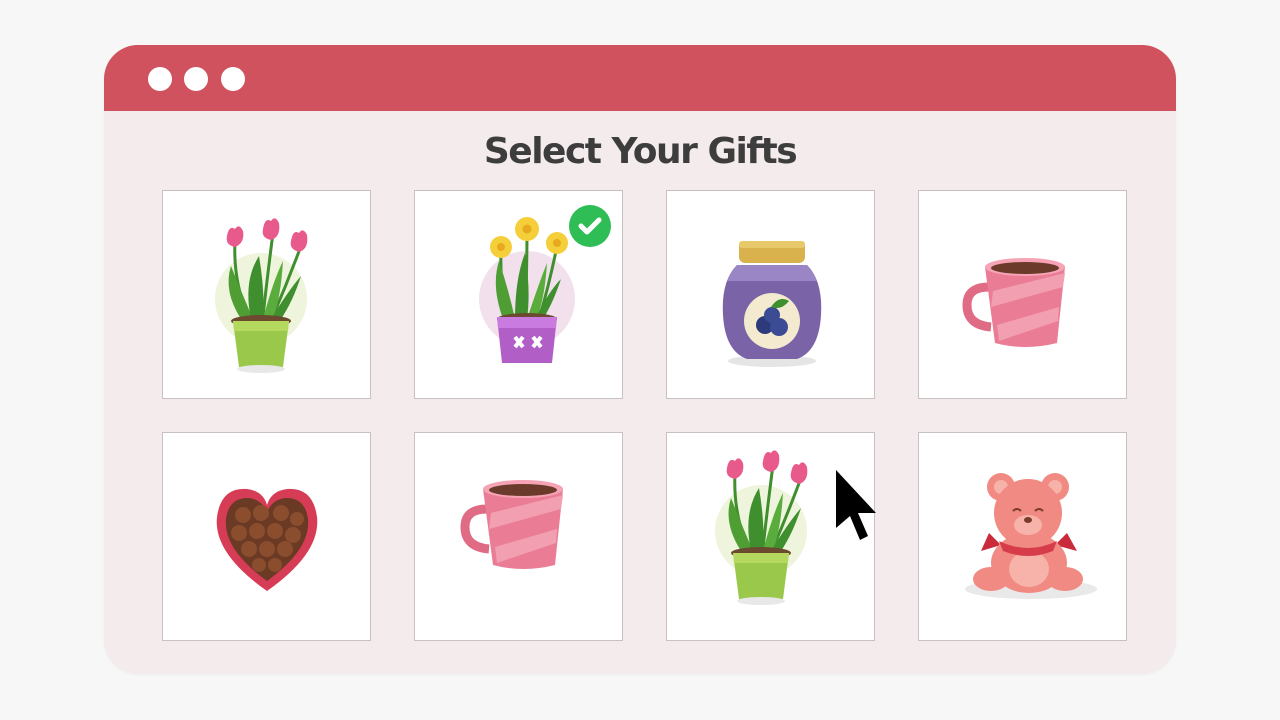  Describe the element at coordinates (261, 295) in the screenshot. I see `tulip-pot-icon` at that location.